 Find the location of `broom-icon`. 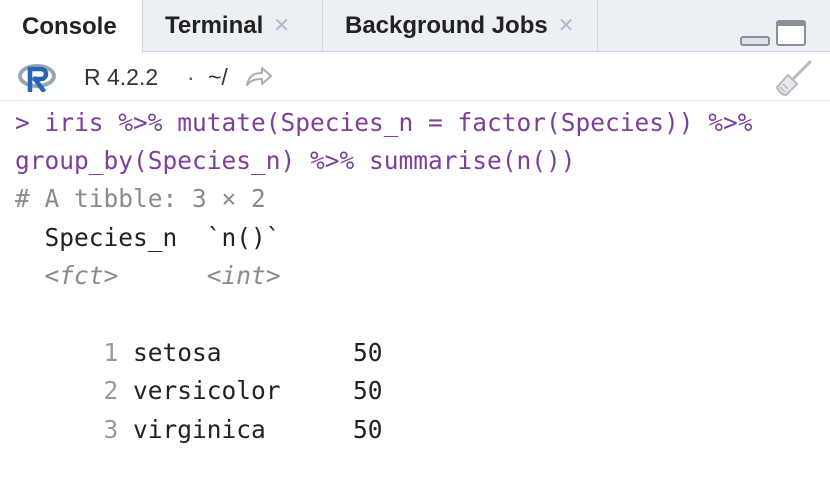

broom-icon is located at coordinates (794, 78).